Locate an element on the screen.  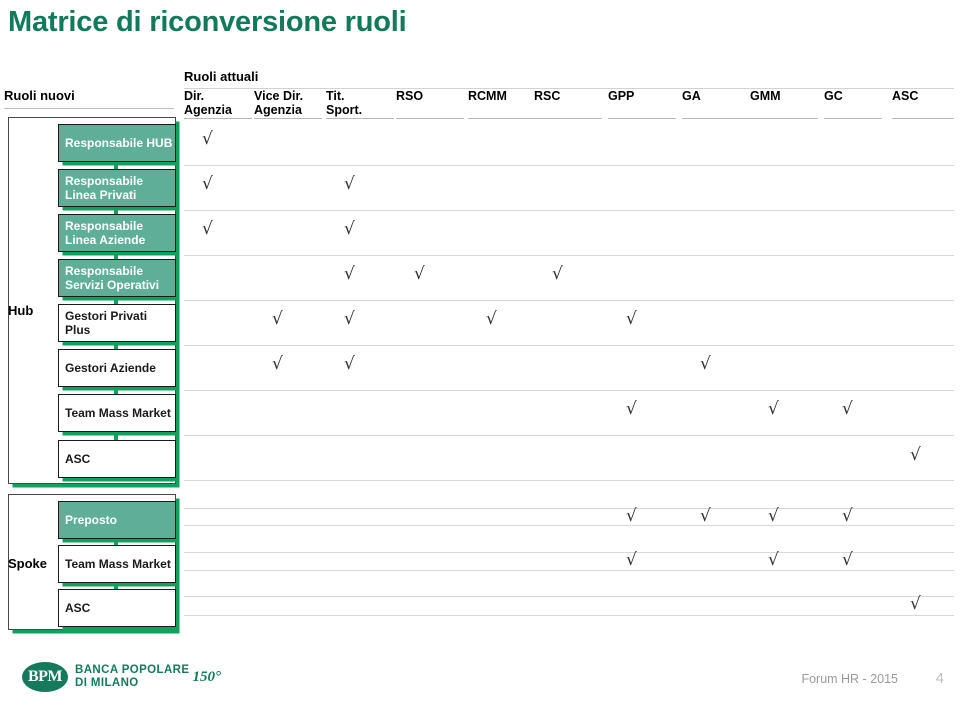
role-box-label: Responsabile HUB is located at coordinates (119, 143).